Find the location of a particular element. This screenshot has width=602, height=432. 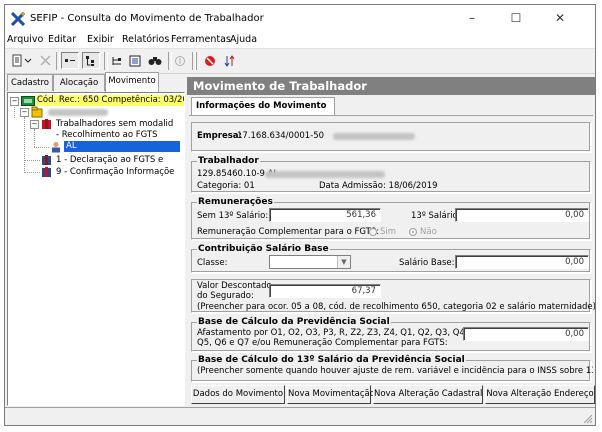

new-document-button is located at coordinates (22, 60).